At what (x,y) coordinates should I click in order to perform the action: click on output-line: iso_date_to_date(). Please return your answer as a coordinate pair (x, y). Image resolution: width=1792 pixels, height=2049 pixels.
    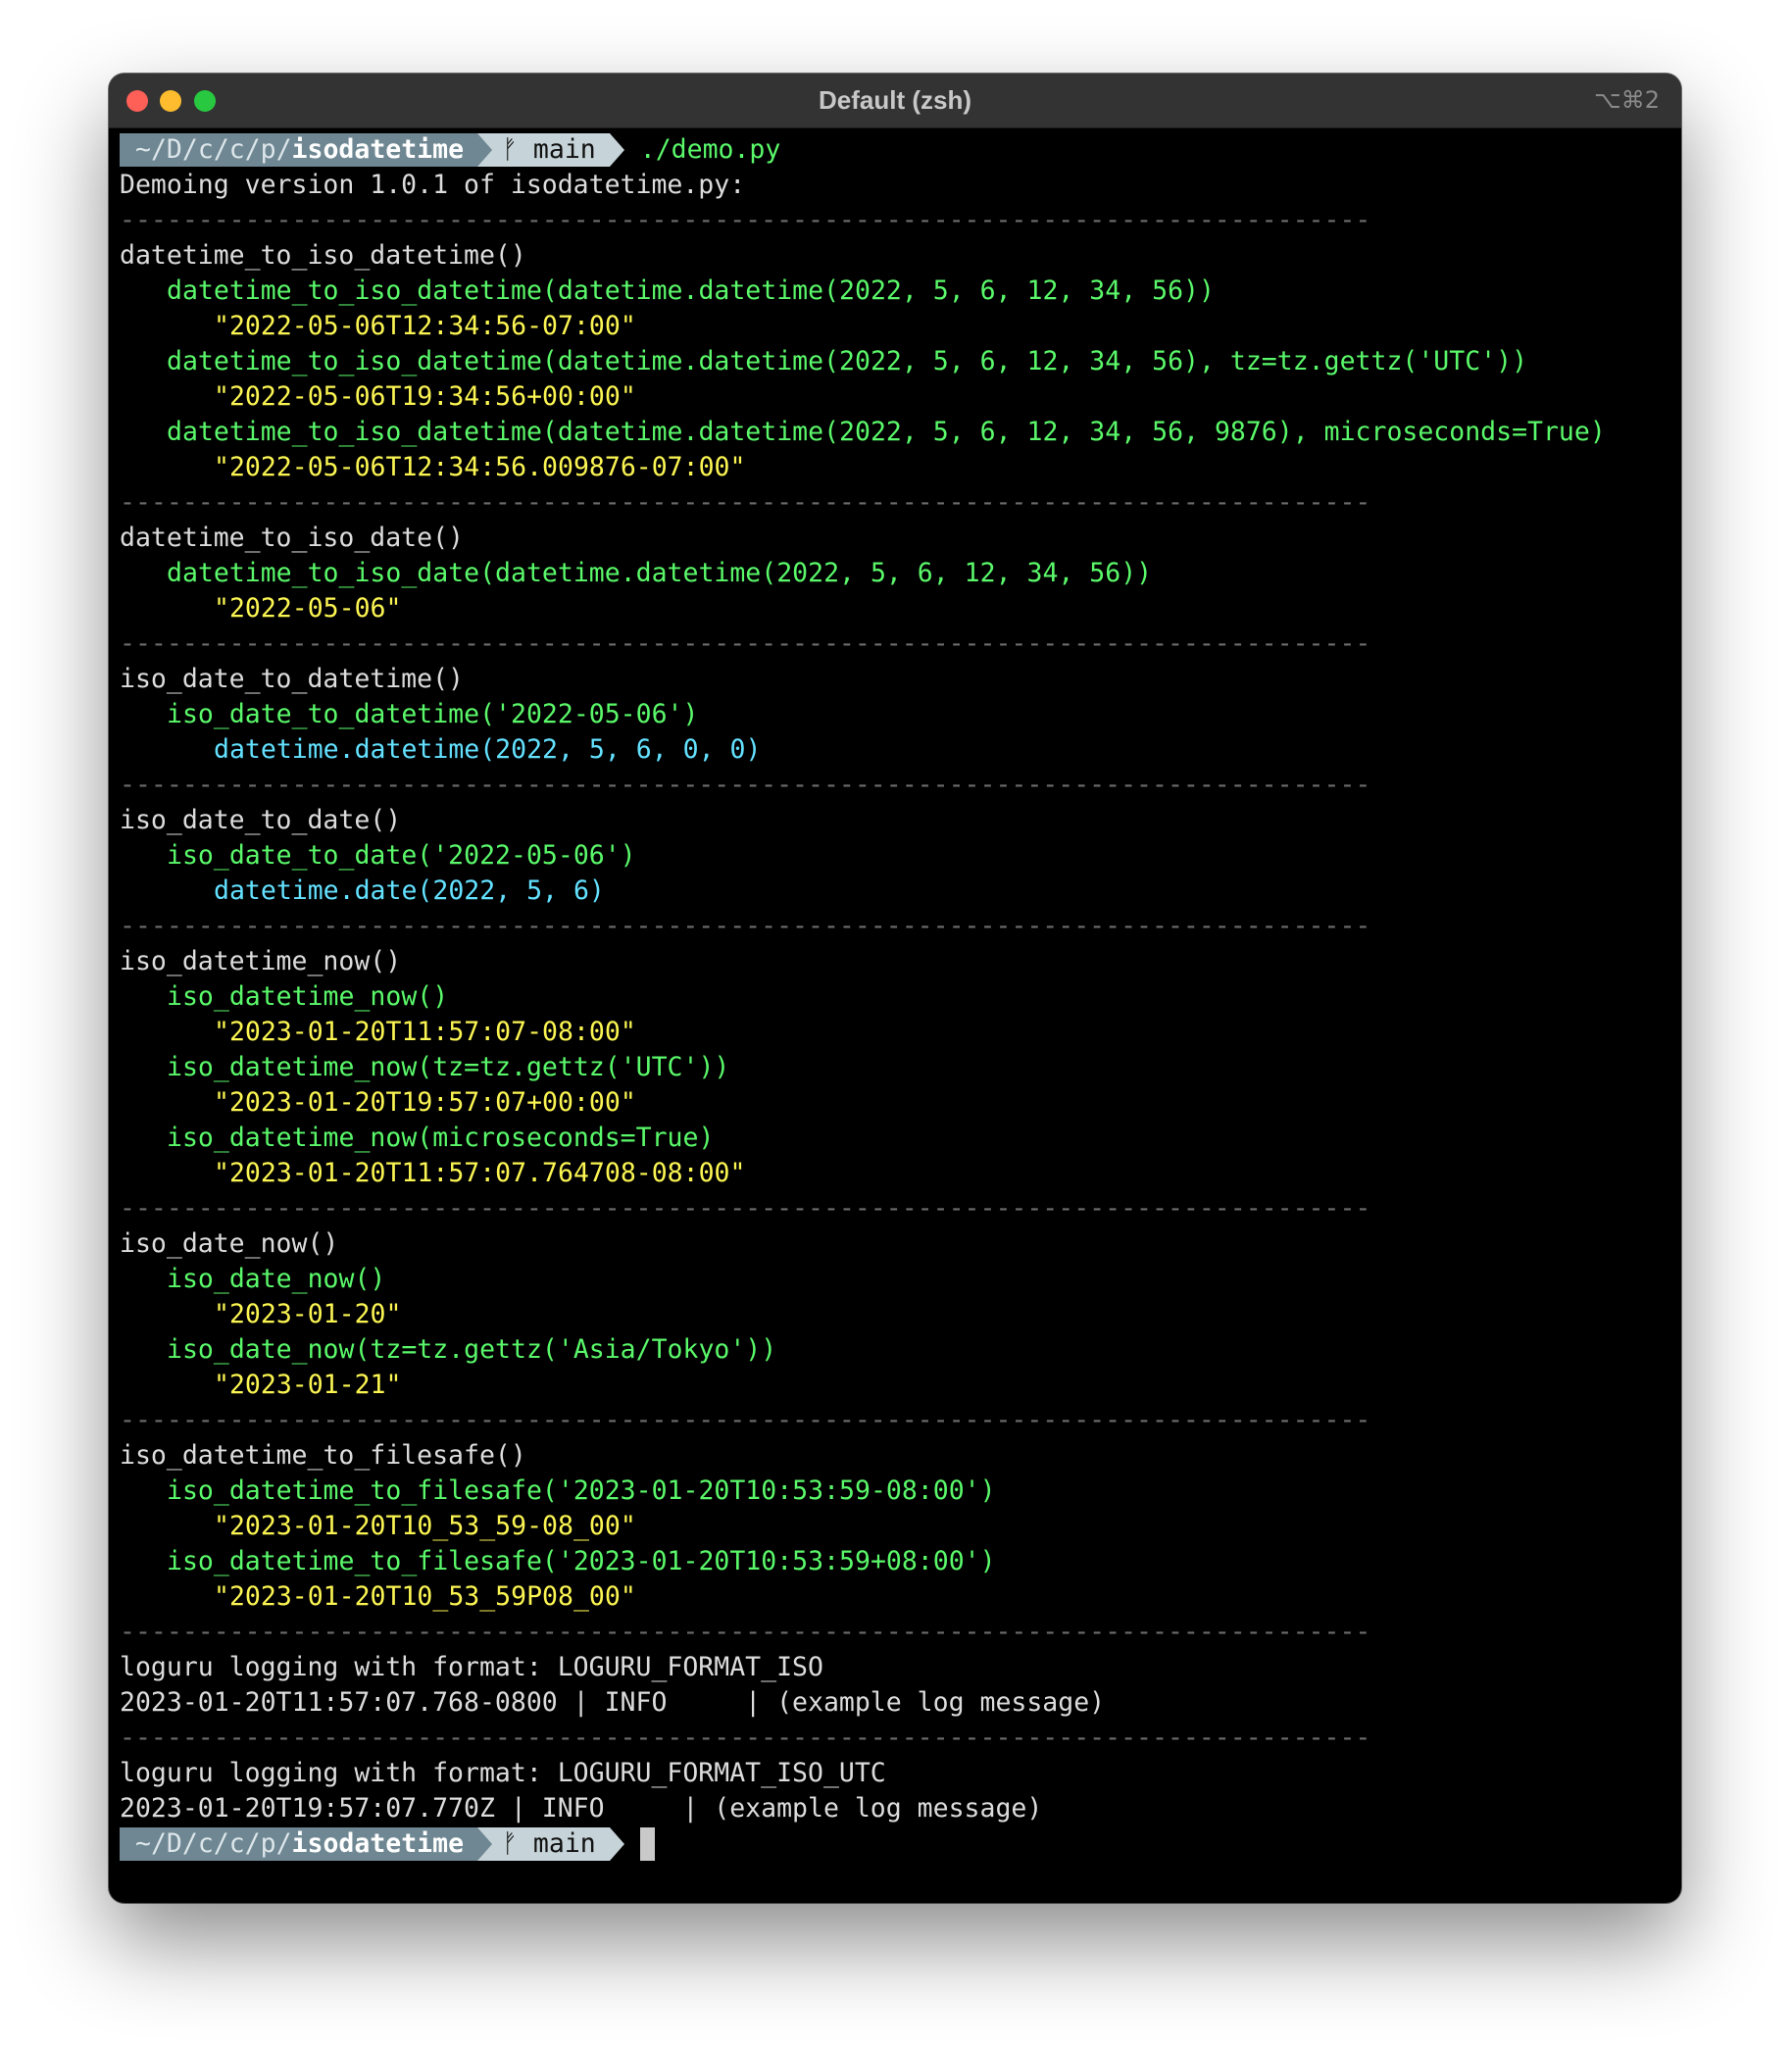
    Looking at the image, I should click on (261, 820).